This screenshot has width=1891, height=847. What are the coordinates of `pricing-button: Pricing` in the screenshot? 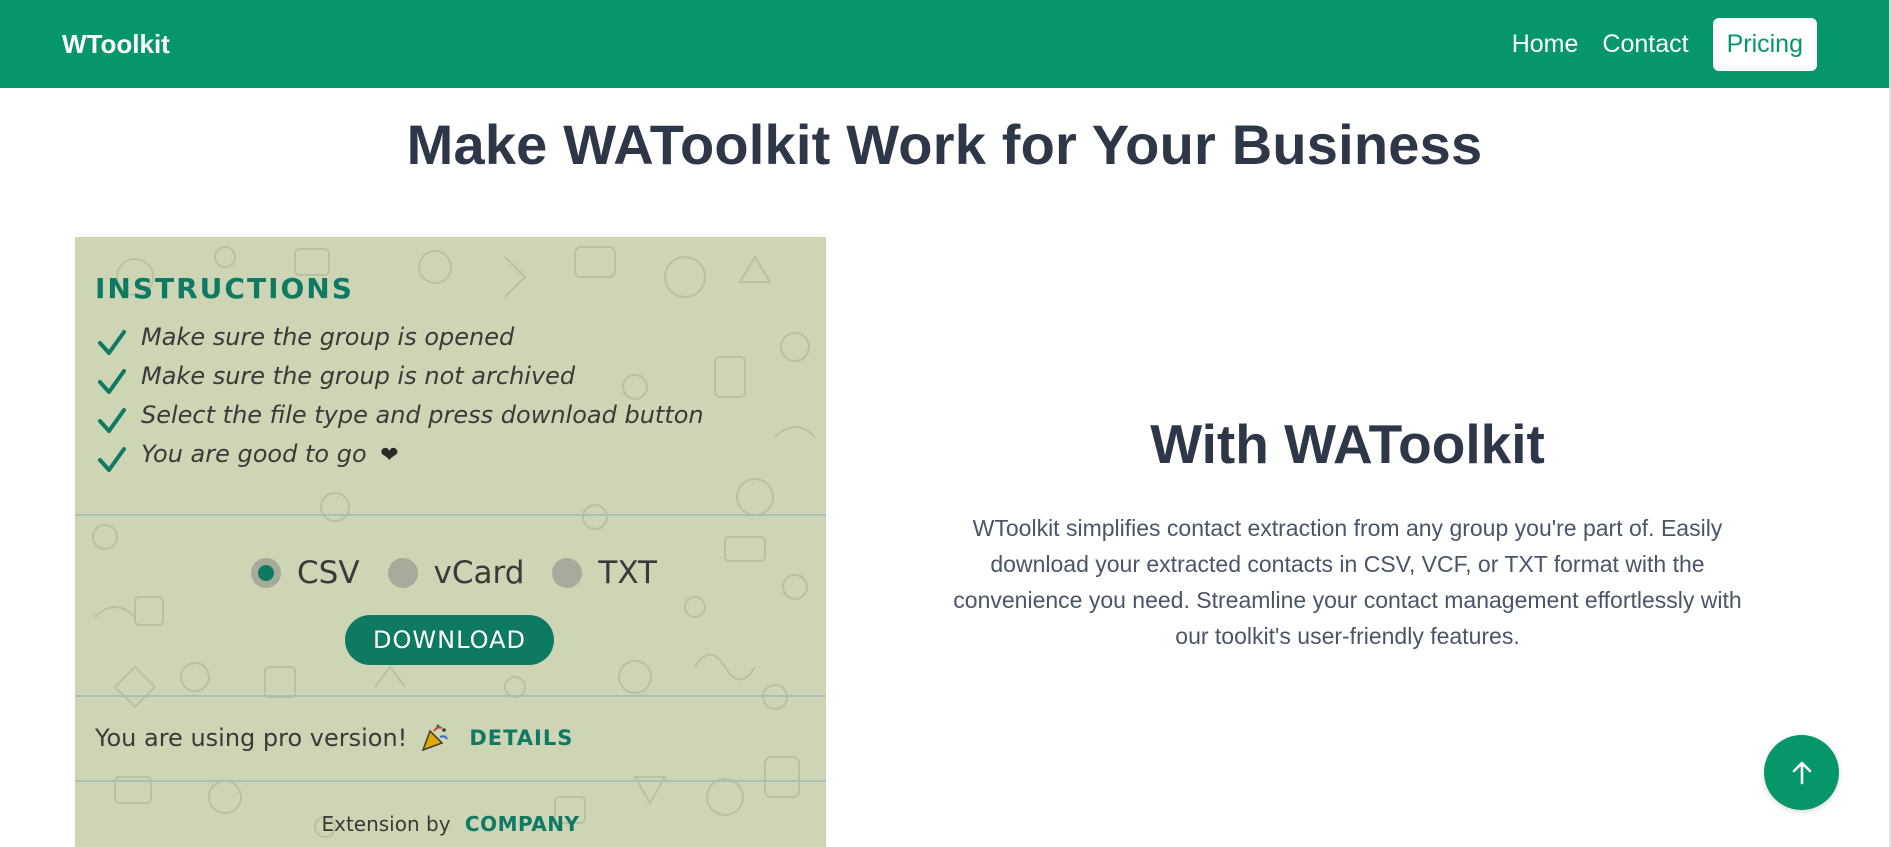 It's located at (1764, 44).